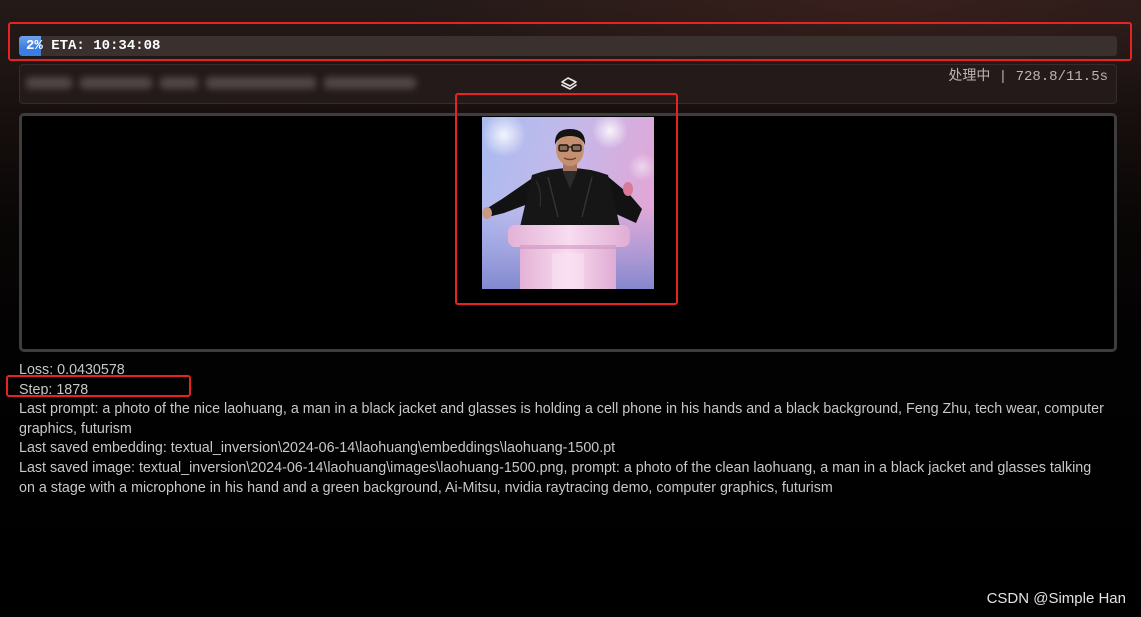 This screenshot has width=1141, height=617. I want to click on blurred-status-text, so click(222, 84).